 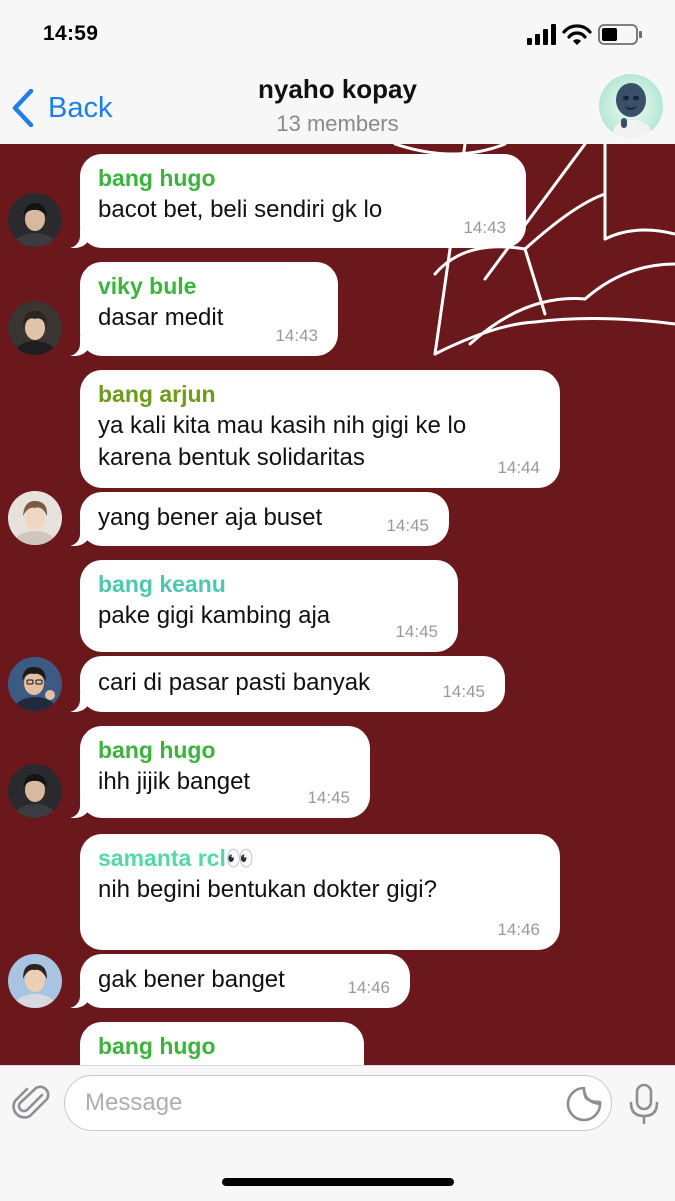 I want to click on home-indicator, so click(x=338, y=1182).